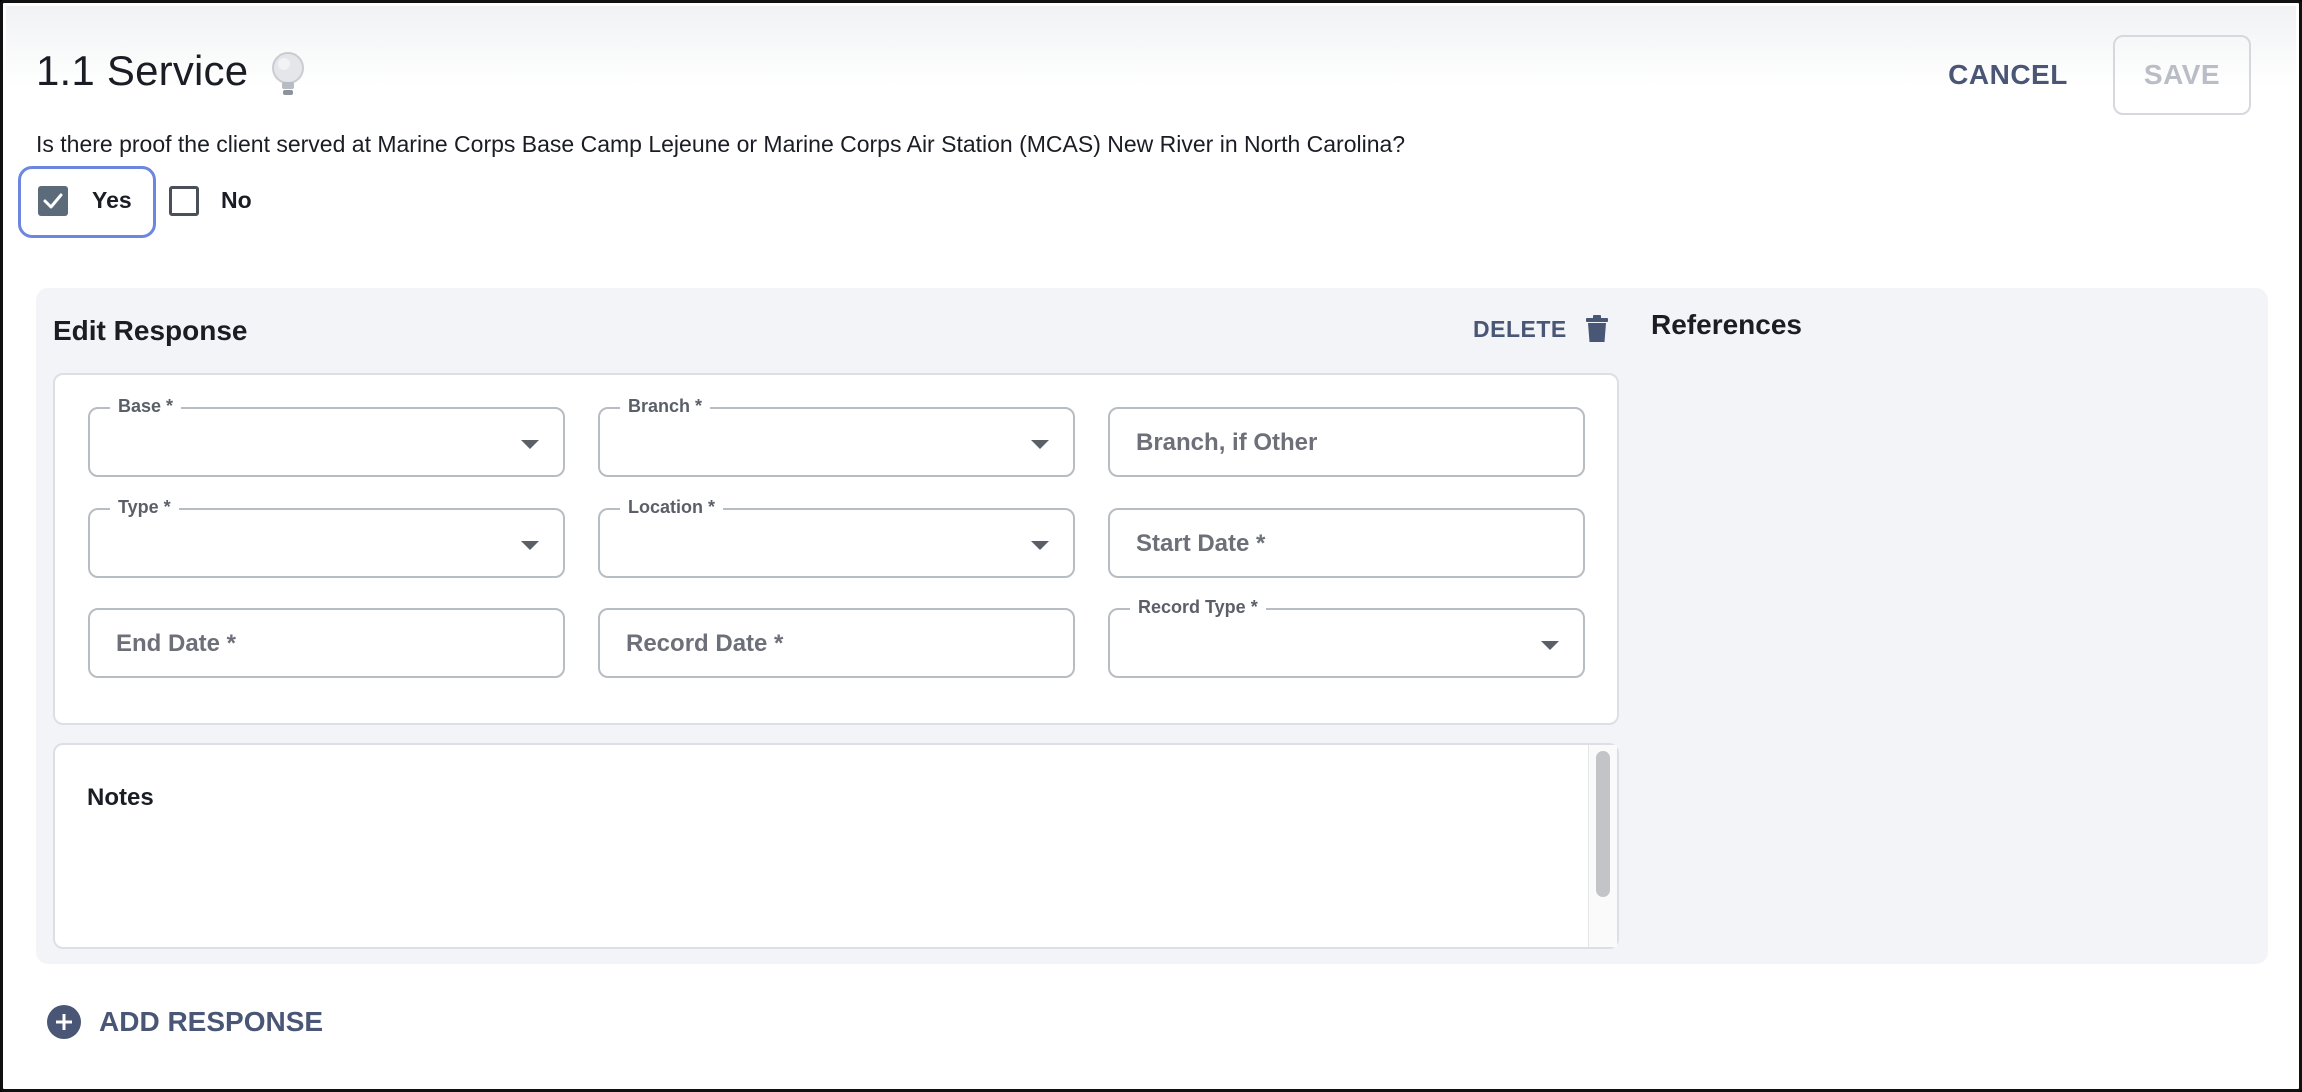  I want to click on no-checkbox, so click(184, 201).